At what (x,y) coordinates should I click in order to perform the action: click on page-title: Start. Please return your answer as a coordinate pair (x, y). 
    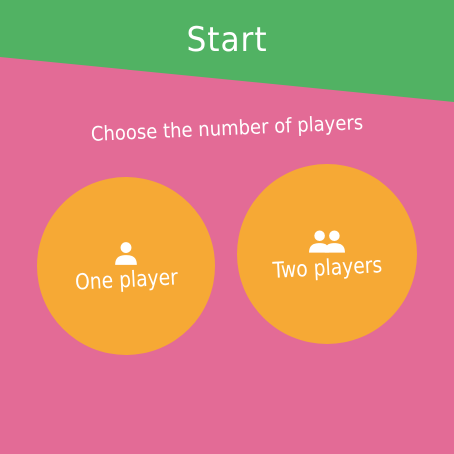
    Looking at the image, I should click on (227, 40).